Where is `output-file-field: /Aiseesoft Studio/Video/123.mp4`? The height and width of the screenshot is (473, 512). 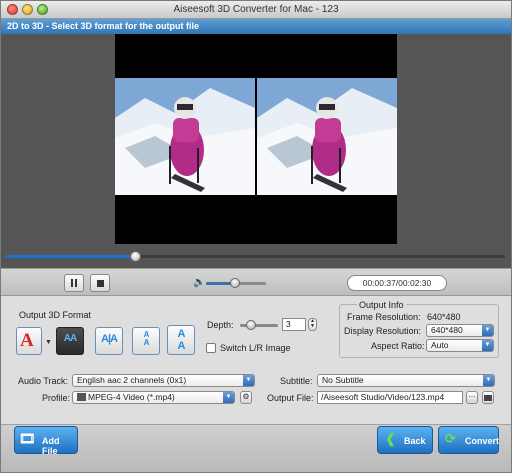 output-file-field: /Aiseesoft Studio/Video/123.mp4 is located at coordinates (390, 397).